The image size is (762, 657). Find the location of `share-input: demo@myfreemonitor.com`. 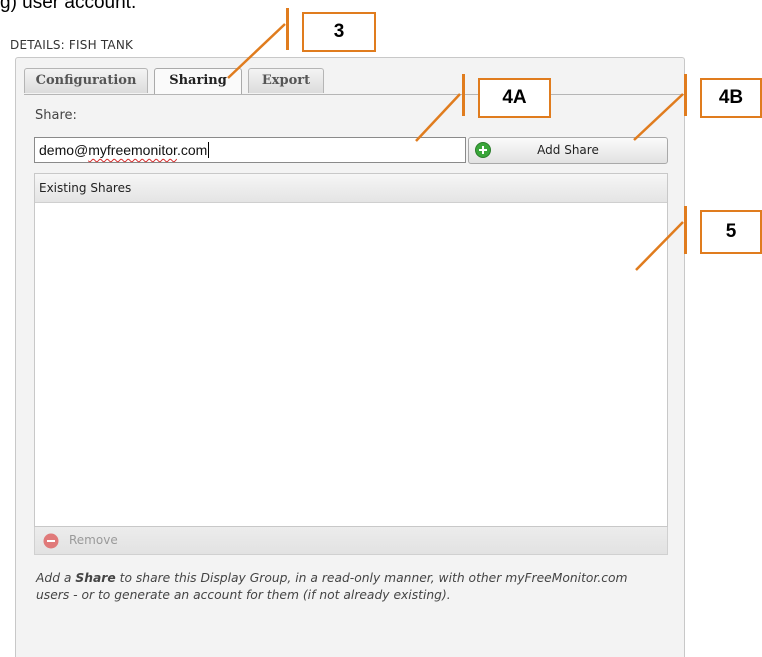

share-input: demo@myfreemonitor.com is located at coordinates (250, 150).